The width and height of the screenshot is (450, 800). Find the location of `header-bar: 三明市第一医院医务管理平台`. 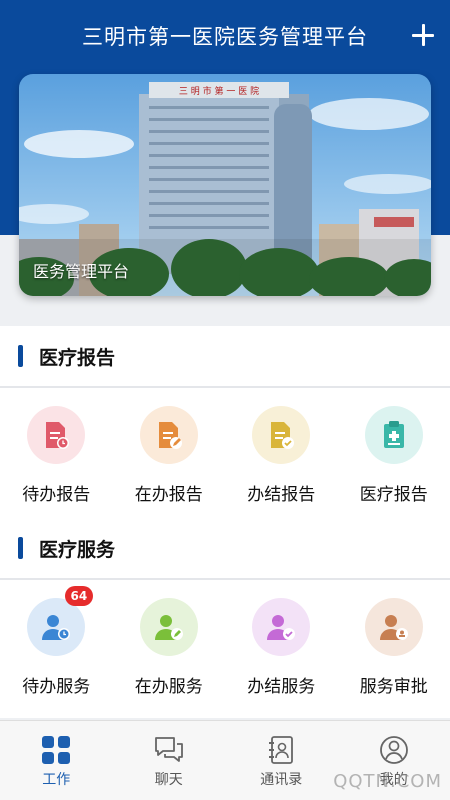

header-bar: 三明市第一医院医务管理平台 is located at coordinates (225, 36).